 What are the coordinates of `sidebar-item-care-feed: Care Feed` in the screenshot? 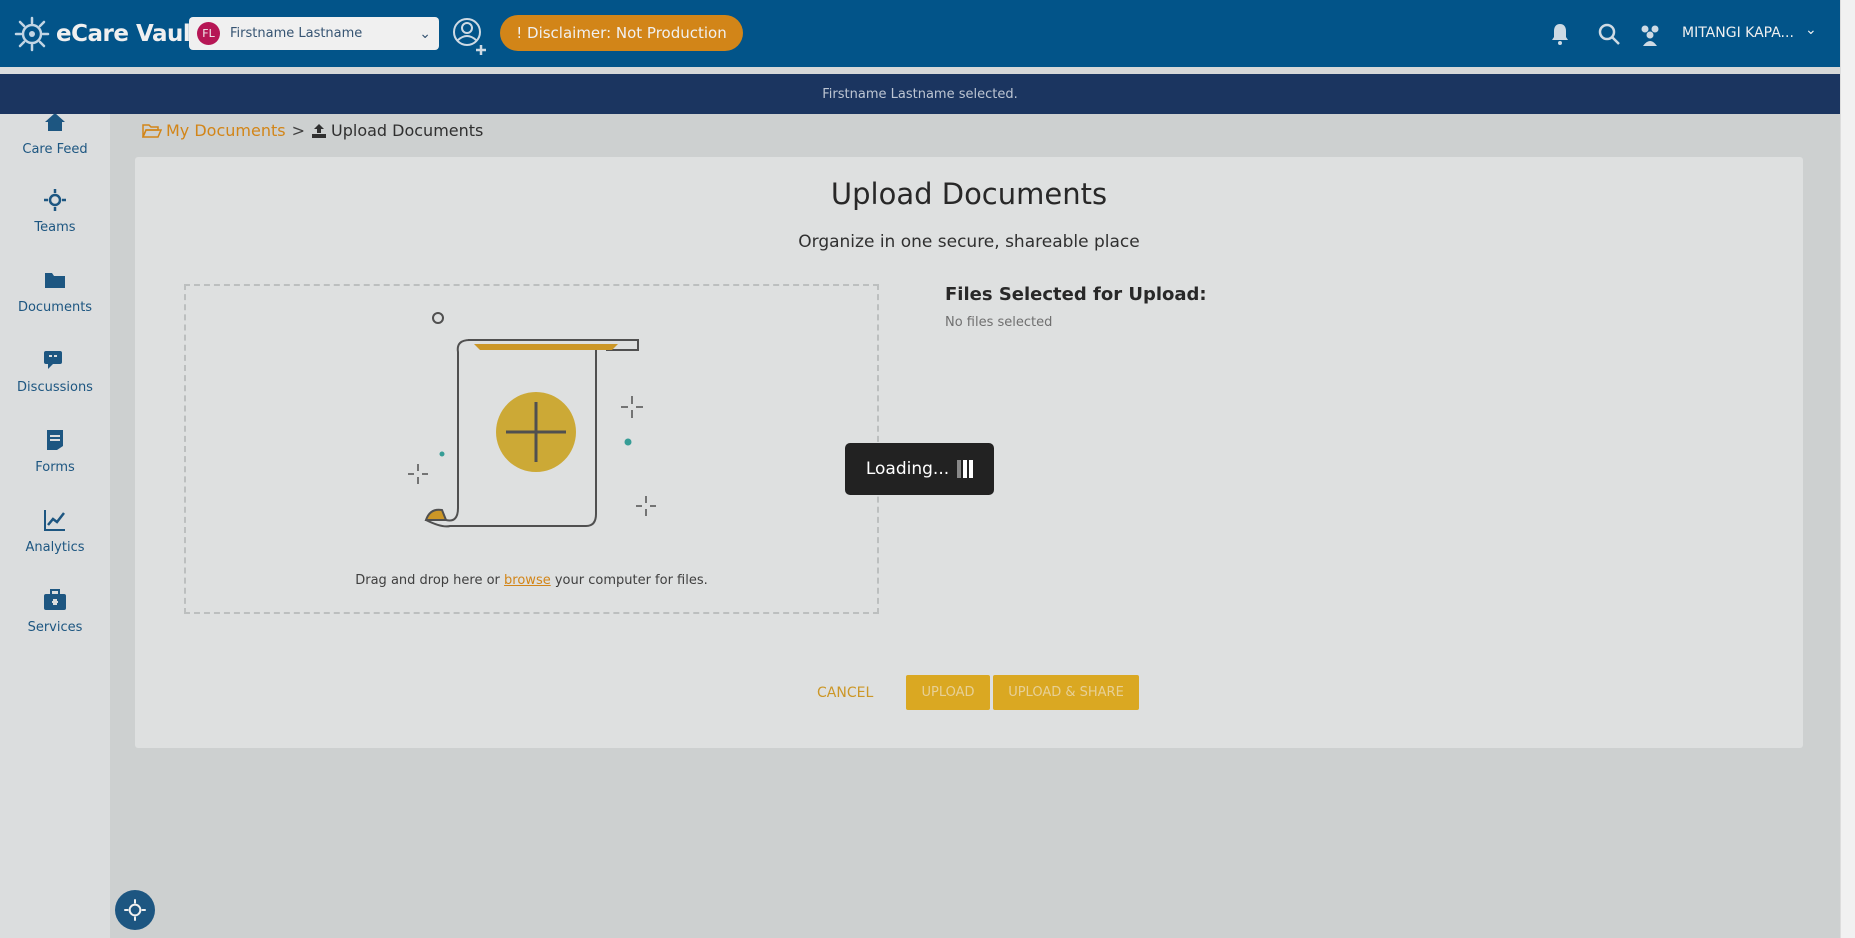 It's located at (55, 133).